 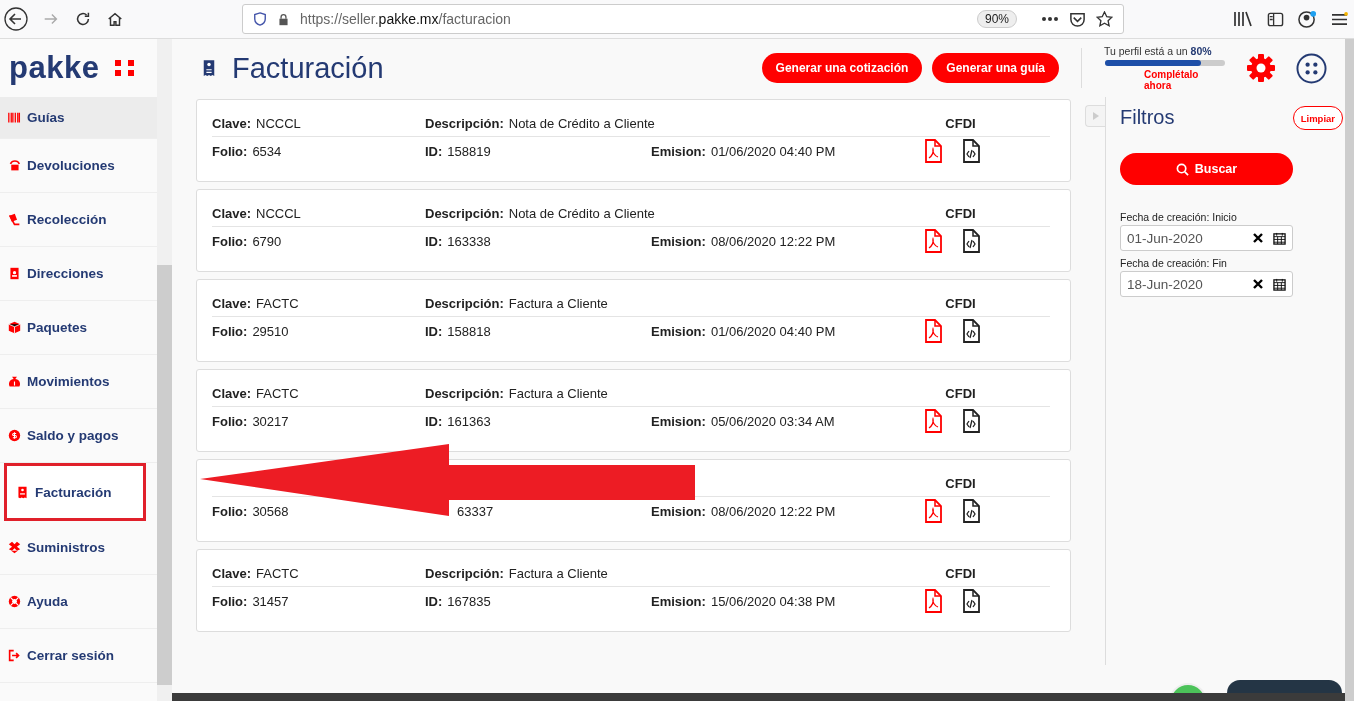 What do you see at coordinates (1206, 284) in the screenshot?
I see `date-field: 18-Jun-2020` at bounding box center [1206, 284].